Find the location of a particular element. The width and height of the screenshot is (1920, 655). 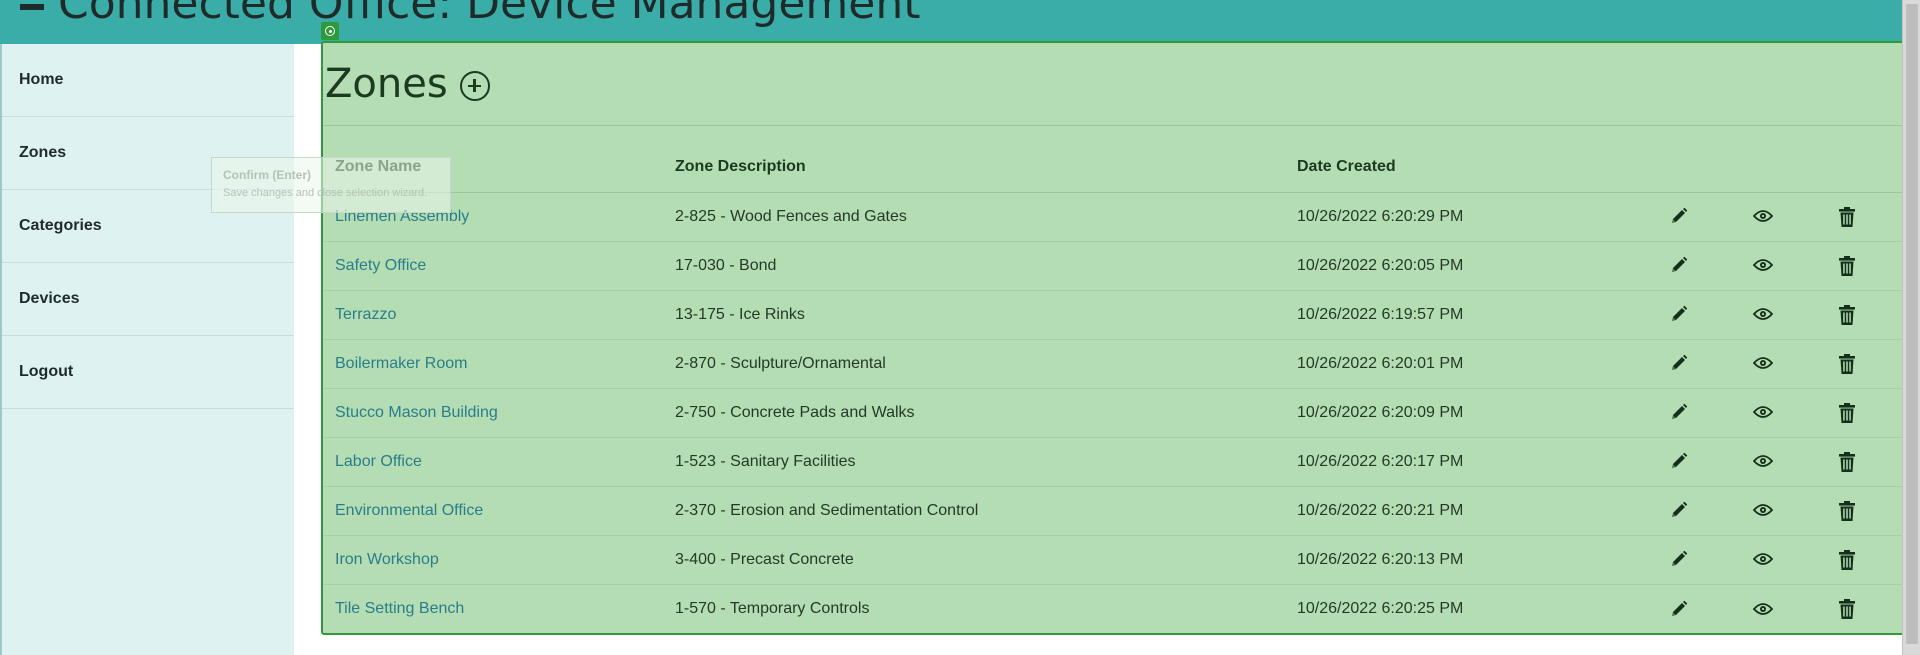

zone-name-cell: Tile Setting Bench is located at coordinates (499, 608).